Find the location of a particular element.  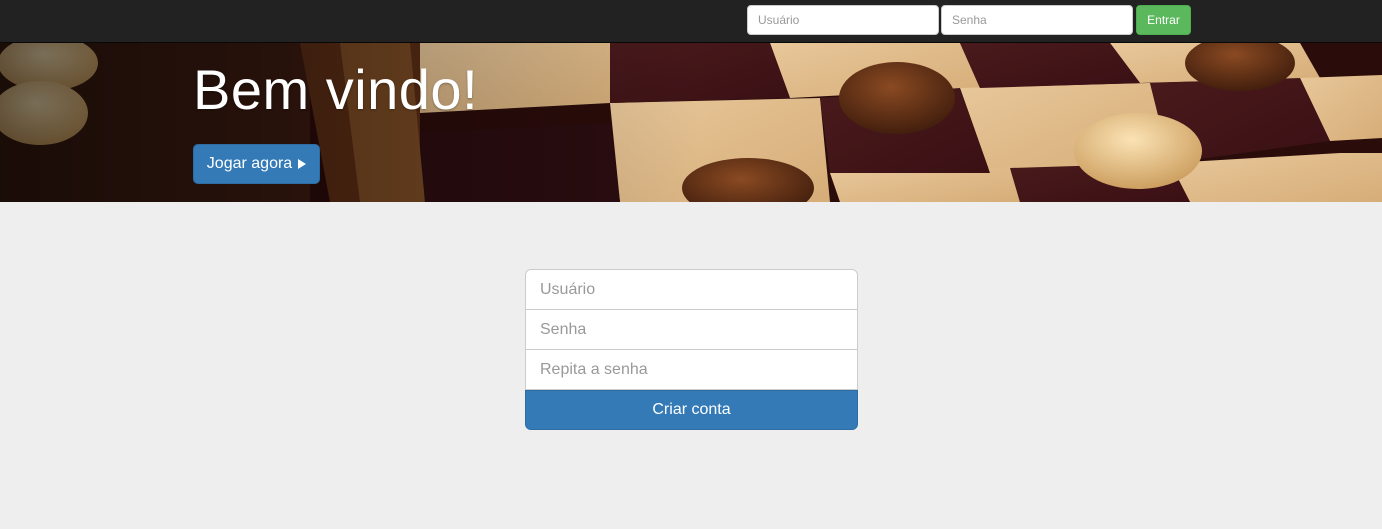

register-username-input is located at coordinates (691, 289).